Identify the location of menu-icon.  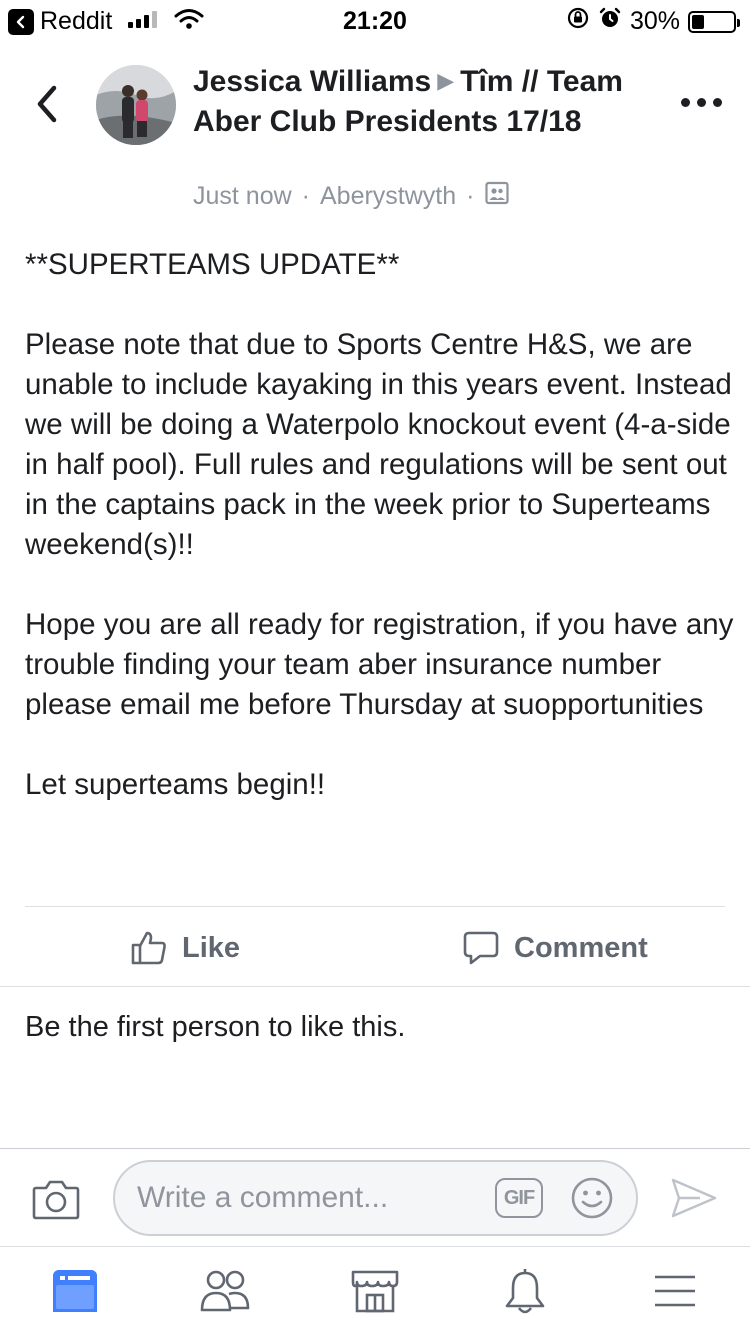
(675, 1291).